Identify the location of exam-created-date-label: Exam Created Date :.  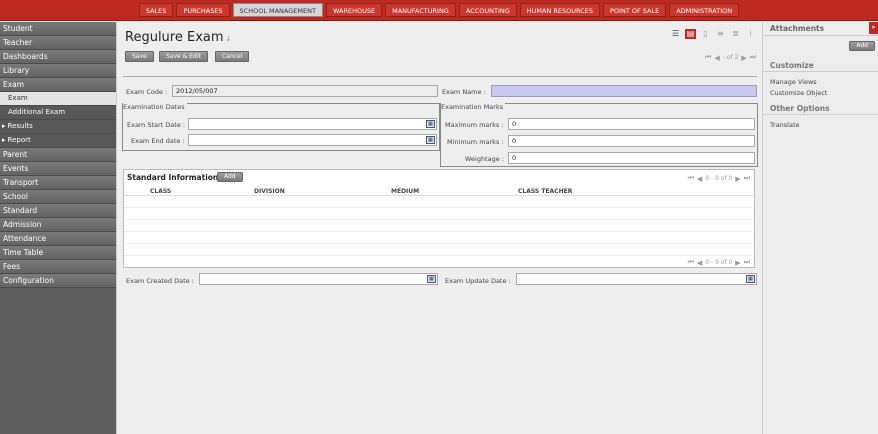
(160, 281).